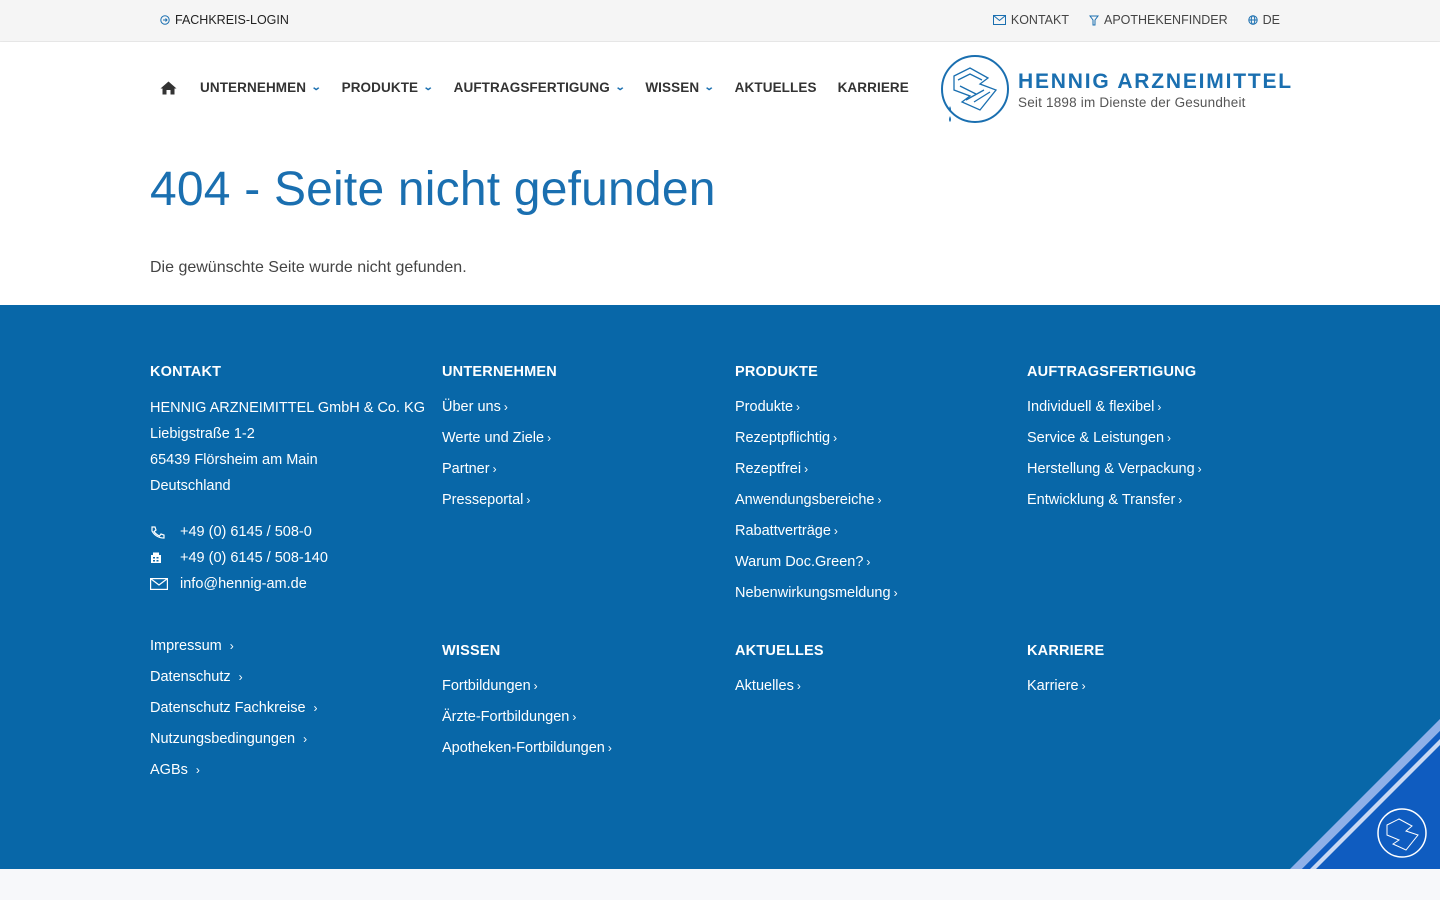 Image resolution: width=1440 pixels, height=900 pixels. What do you see at coordinates (768, 469) in the screenshot?
I see `footer-link-label: Rezeptfrei` at bounding box center [768, 469].